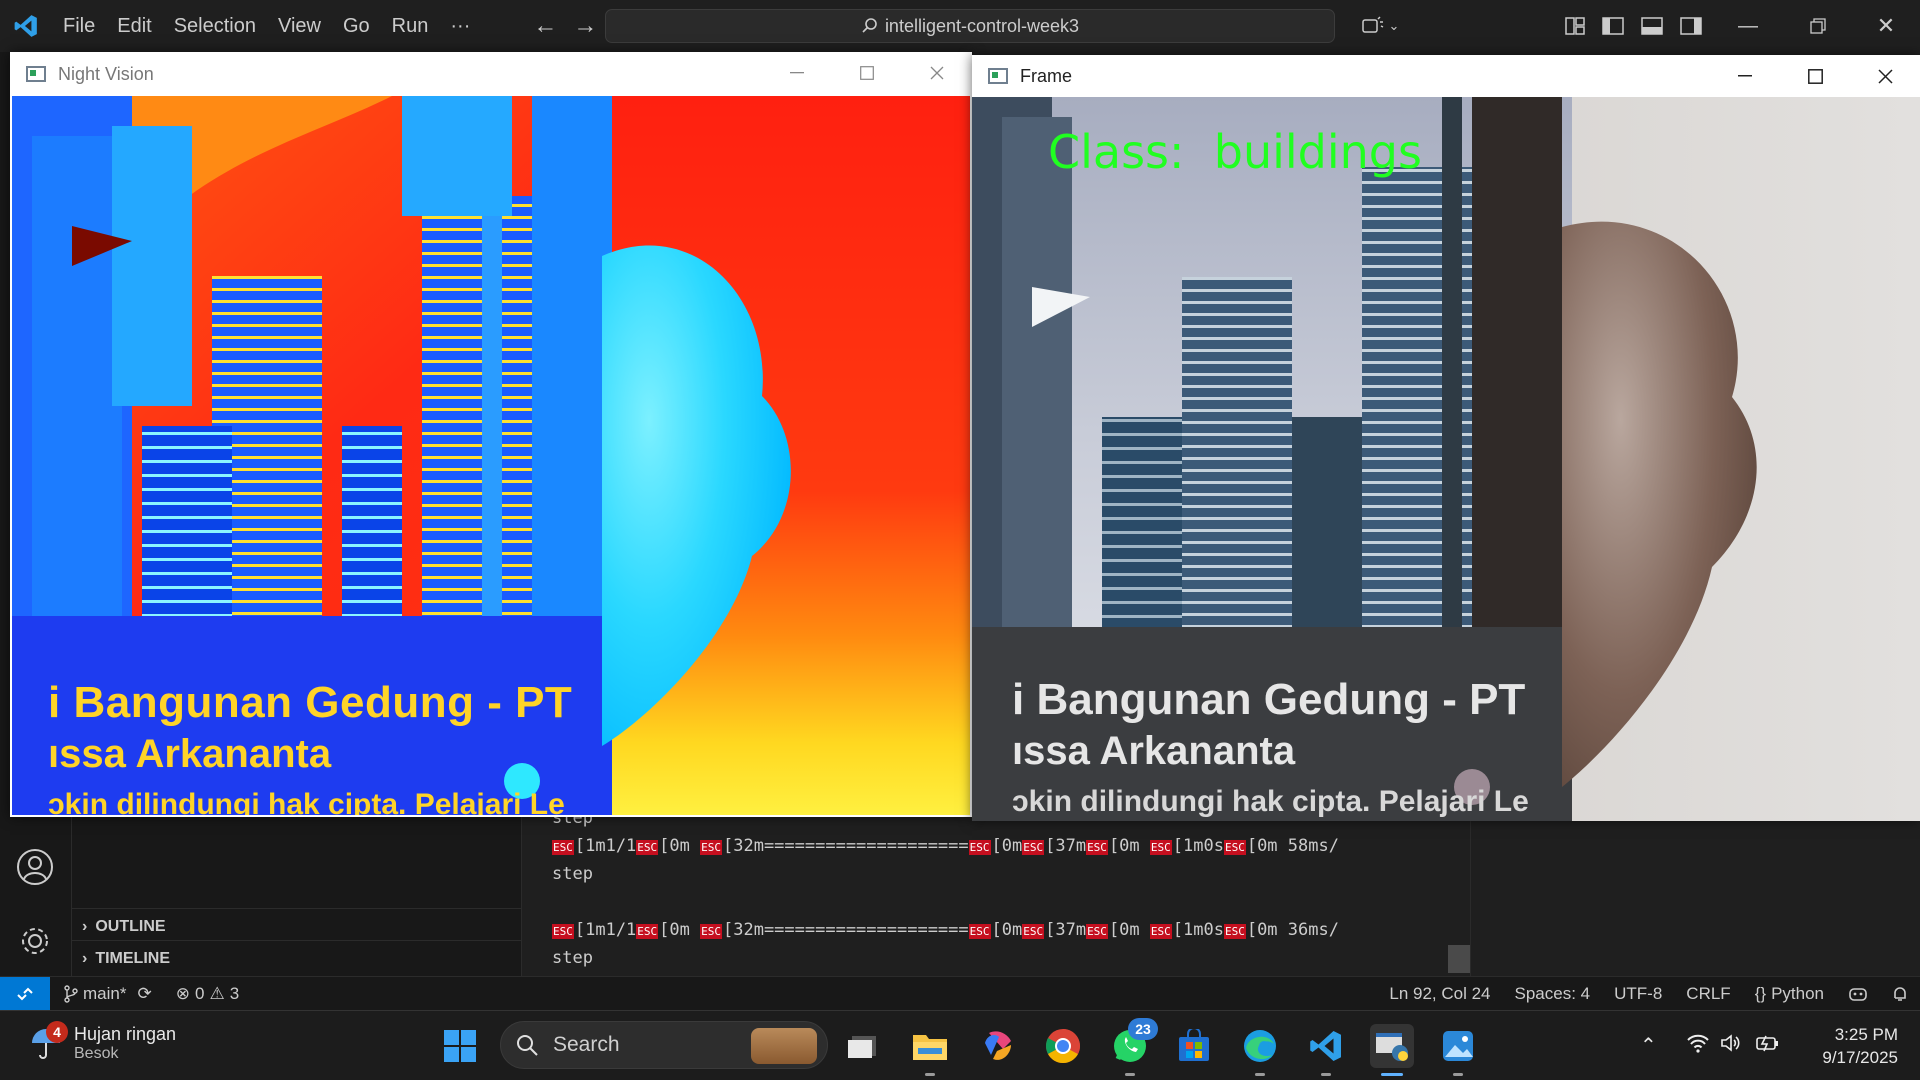 This screenshot has width=1920, height=1080. I want to click on problems-indicator: ⊗ 0 ⚠ 3, so click(207, 994).